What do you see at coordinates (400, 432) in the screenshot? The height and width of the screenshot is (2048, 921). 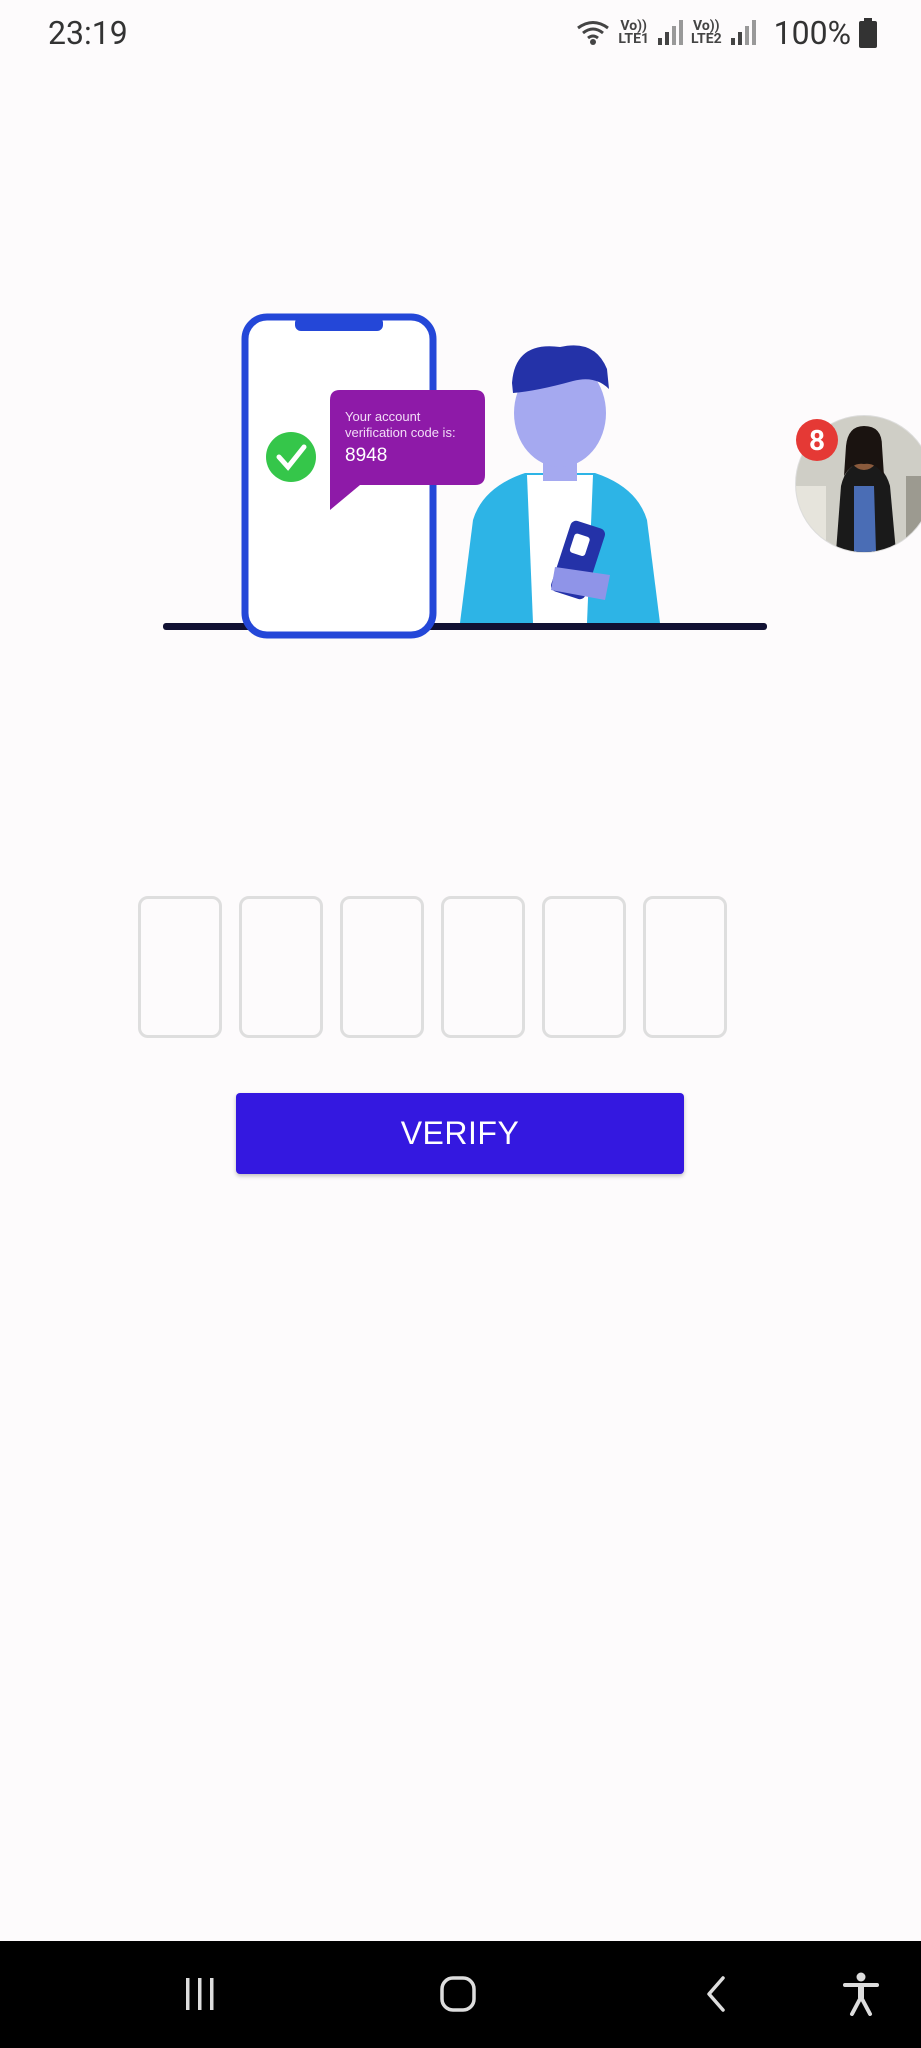 I see `sms-line-2: verification code is:` at bounding box center [400, 432].